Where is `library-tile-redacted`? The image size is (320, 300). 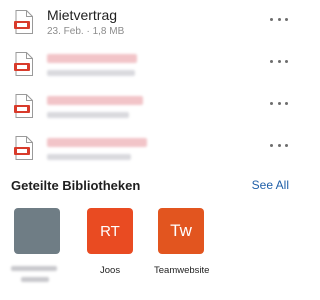
library-tile-redacted is located at coordinates (37, 231).